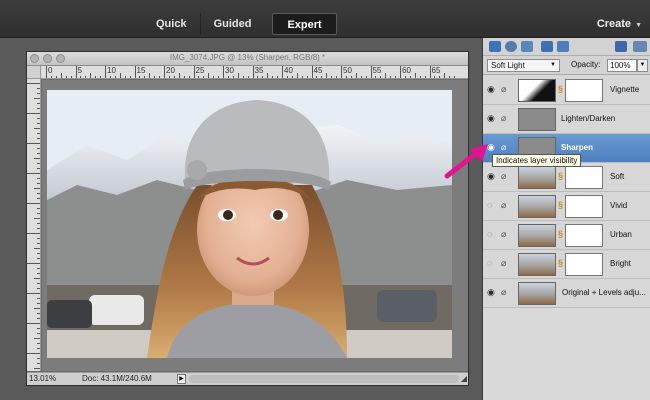  I want to click on layer-row: ◌ ⌀ § Vivid, so click(566, 206).